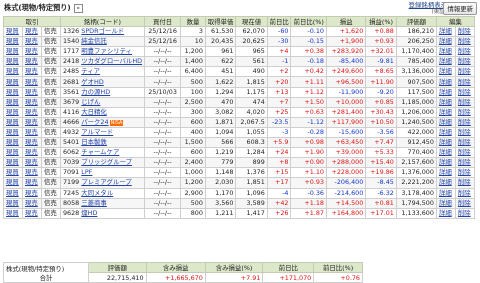 The height and width of the screenshot is (283, 480). I want to click on stock-name-link: 純金信託, so click(94, 42).